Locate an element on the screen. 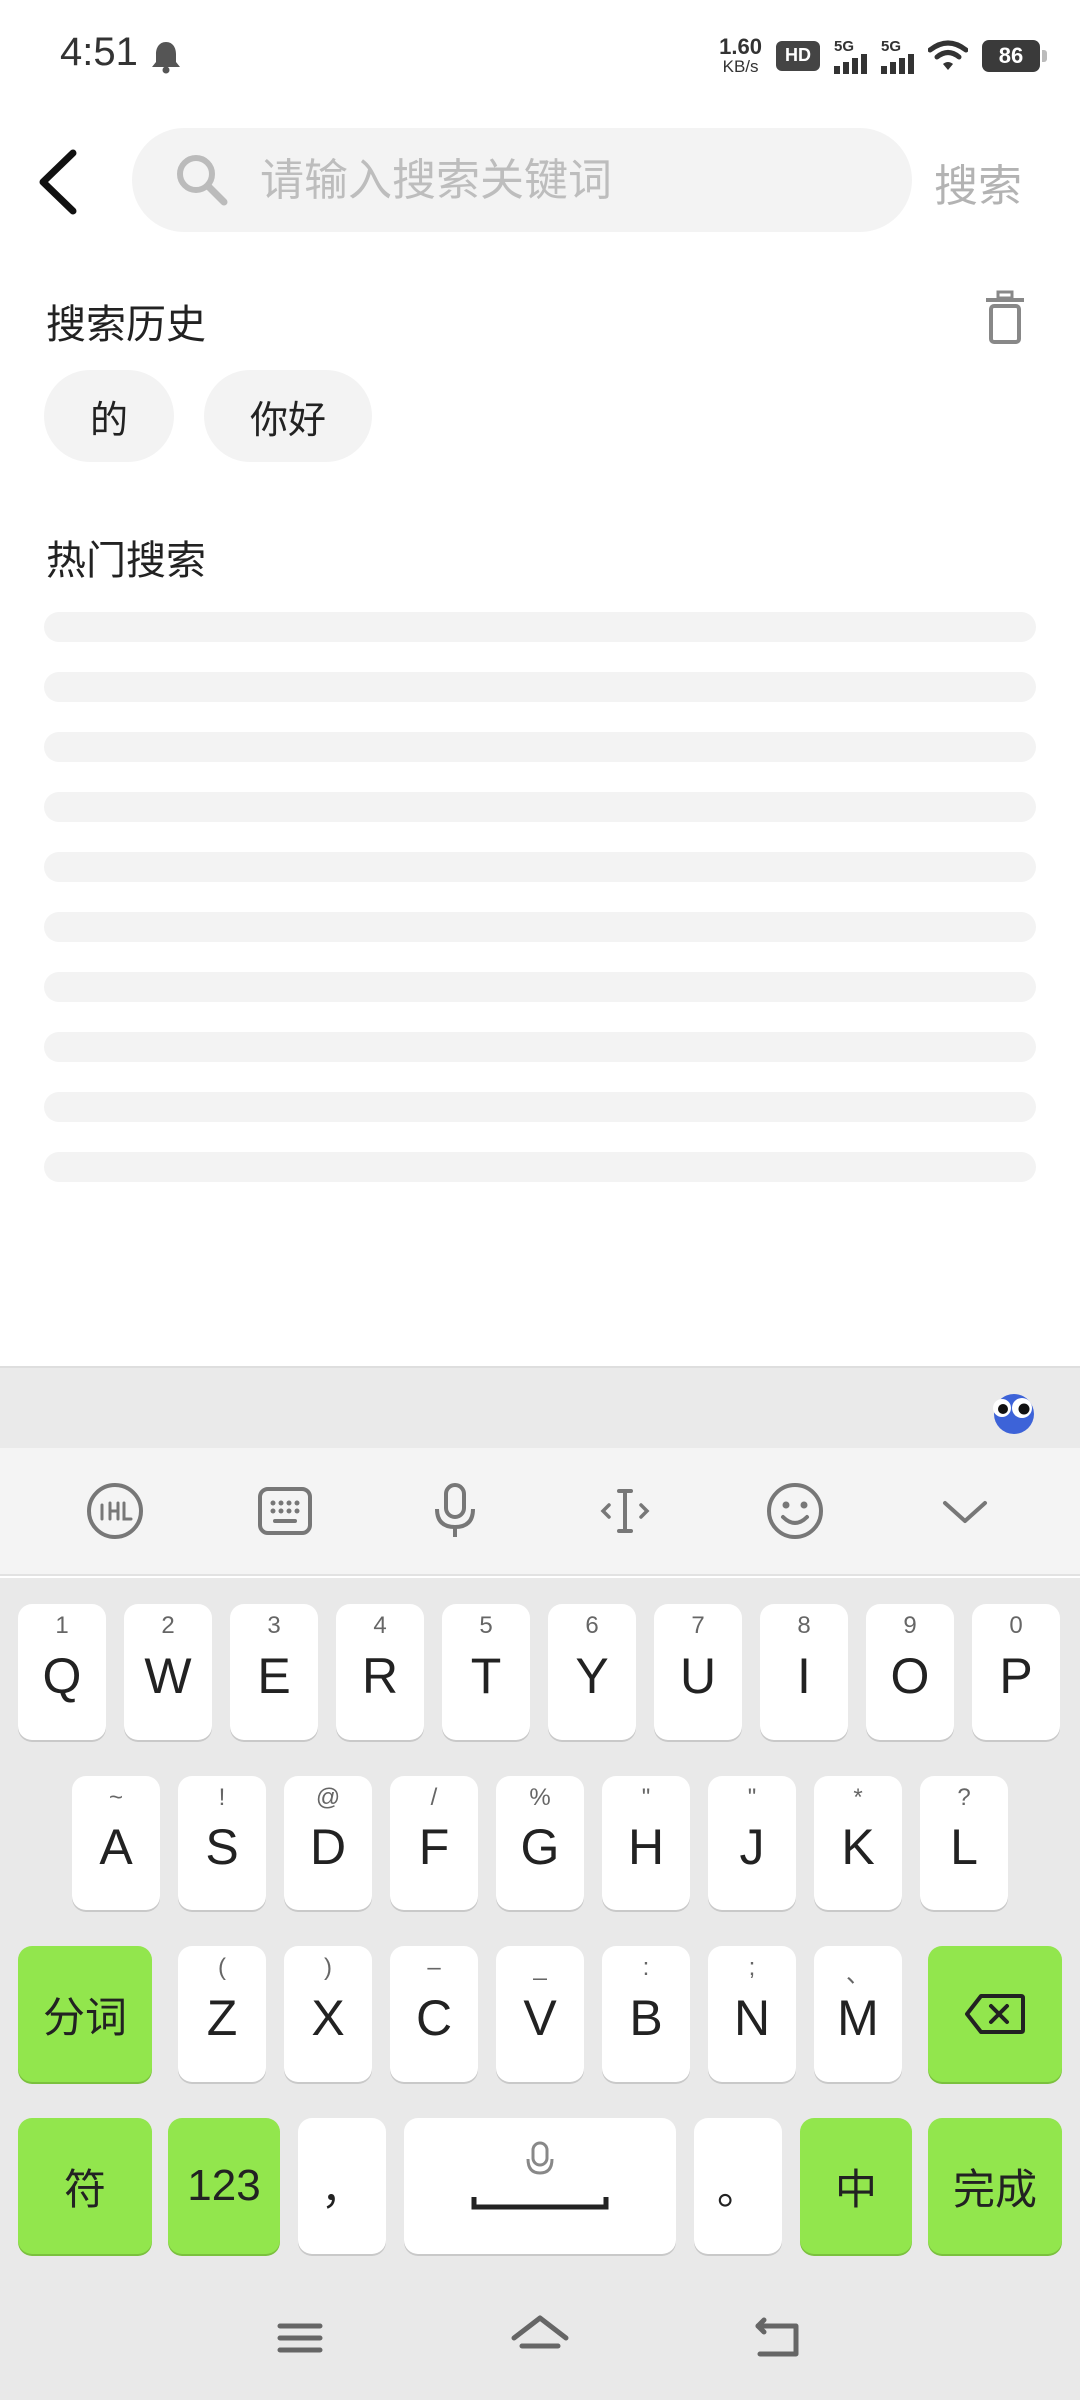 The height and width of the screenshot is (2400, 1080). hd-badge: HD is located at coordinates (798, 55).